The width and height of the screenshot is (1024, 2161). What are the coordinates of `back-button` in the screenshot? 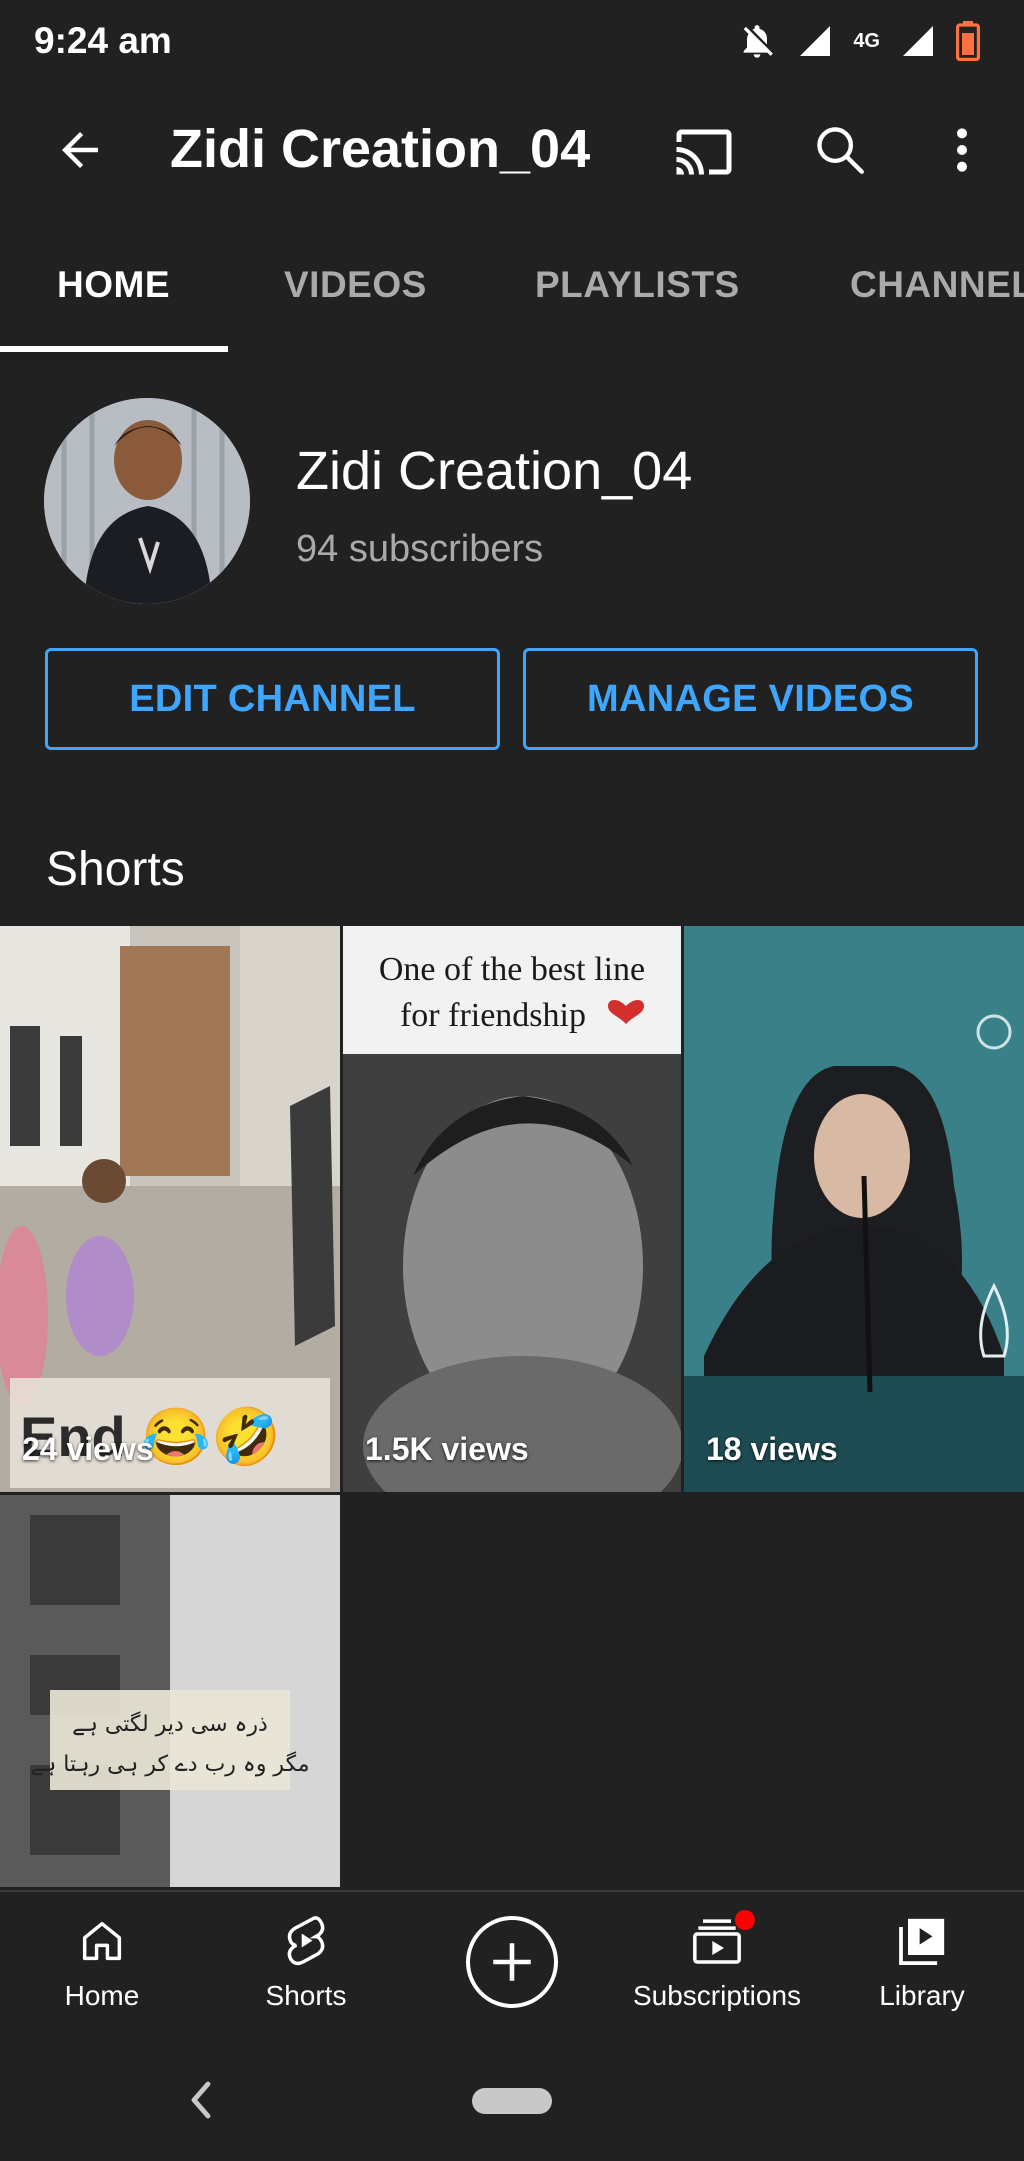 It's located at (80, 150).